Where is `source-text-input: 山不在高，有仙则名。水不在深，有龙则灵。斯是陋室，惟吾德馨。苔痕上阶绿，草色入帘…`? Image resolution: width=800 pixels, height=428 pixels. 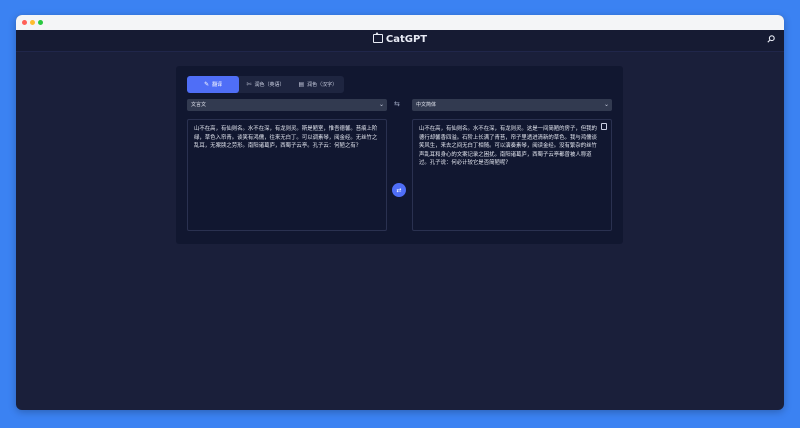
source-text-input: 山不在高，有仙则名。水不在深，有龙则灵。斯是陋室，惟吾德馨。苔痕上阶绿，草色入帘… is located at coordinates (287, 175).